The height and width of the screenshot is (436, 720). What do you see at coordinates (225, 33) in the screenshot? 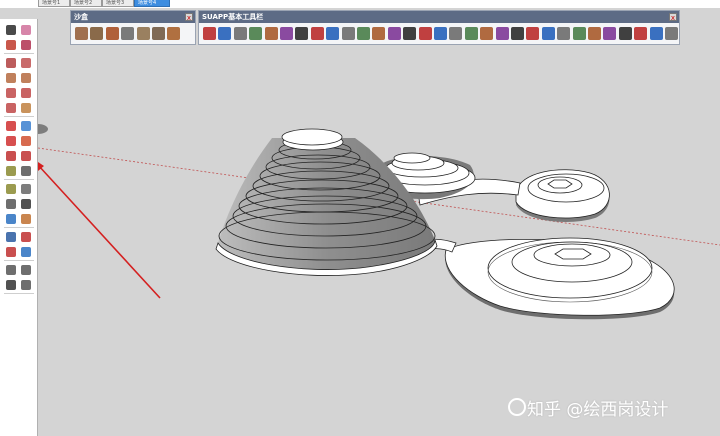
I see `suapp-tool-2-icon` at bounding box center [225, 33].